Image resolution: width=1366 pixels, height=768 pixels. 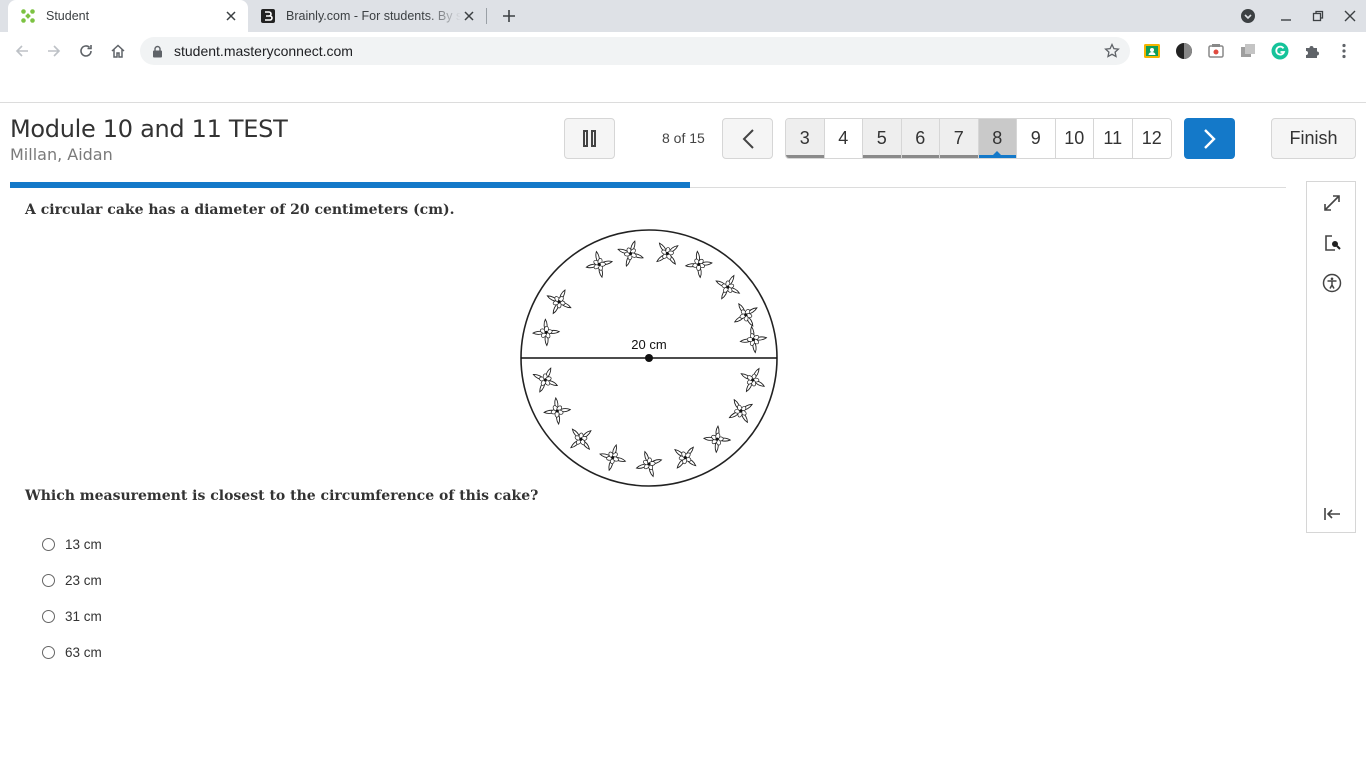 I want to click on address-bar: student.masteryconnect.com, so click(x=635, y=51).